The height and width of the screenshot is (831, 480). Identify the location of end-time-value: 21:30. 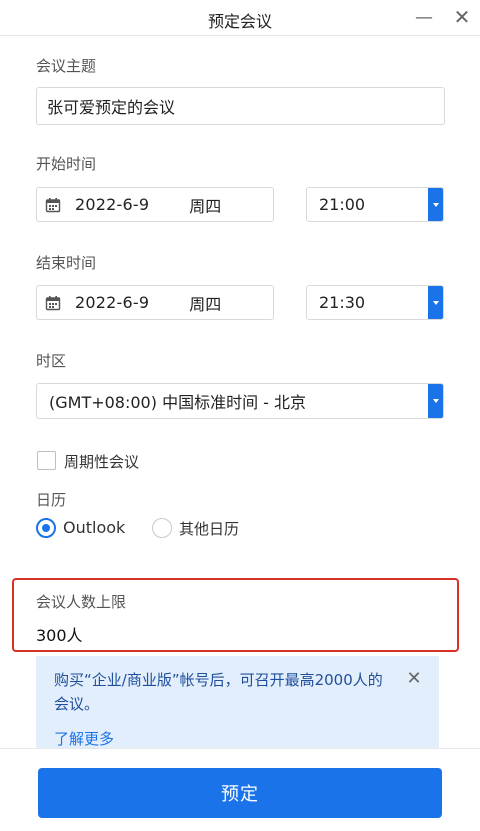
(342, 302).